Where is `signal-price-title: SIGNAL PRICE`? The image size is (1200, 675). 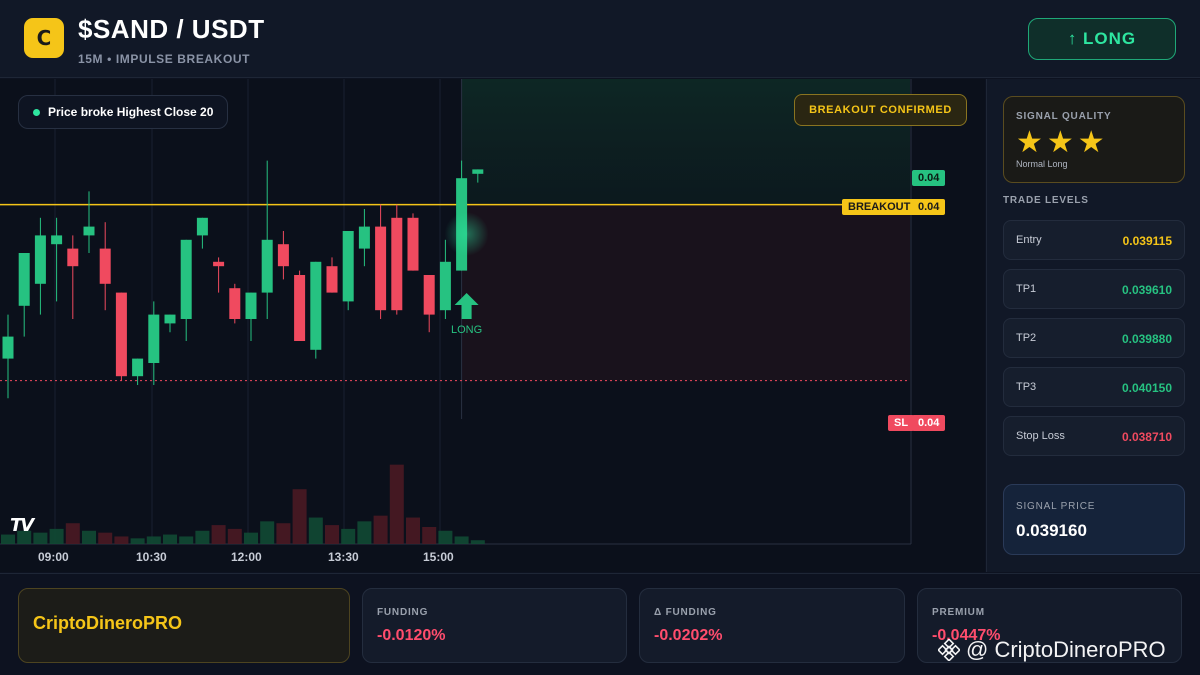
signal-price-title: SIGNAL PRICE is located at coordinates (1056, 506).